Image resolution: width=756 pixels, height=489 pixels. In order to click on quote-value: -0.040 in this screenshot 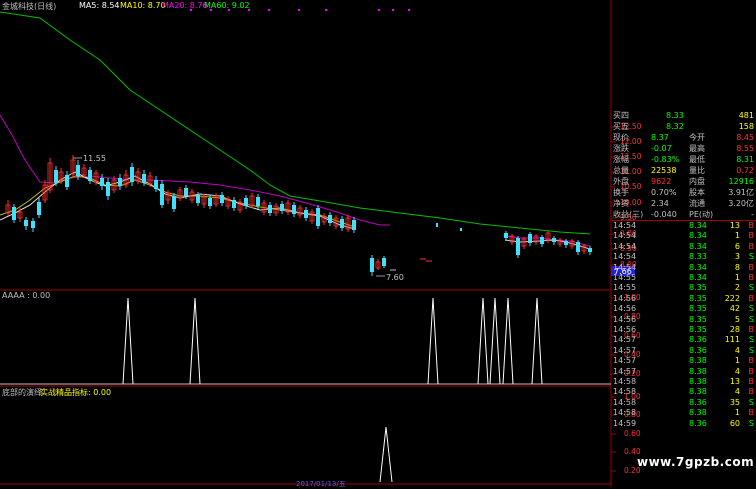, I will do `click(664, 214)`.